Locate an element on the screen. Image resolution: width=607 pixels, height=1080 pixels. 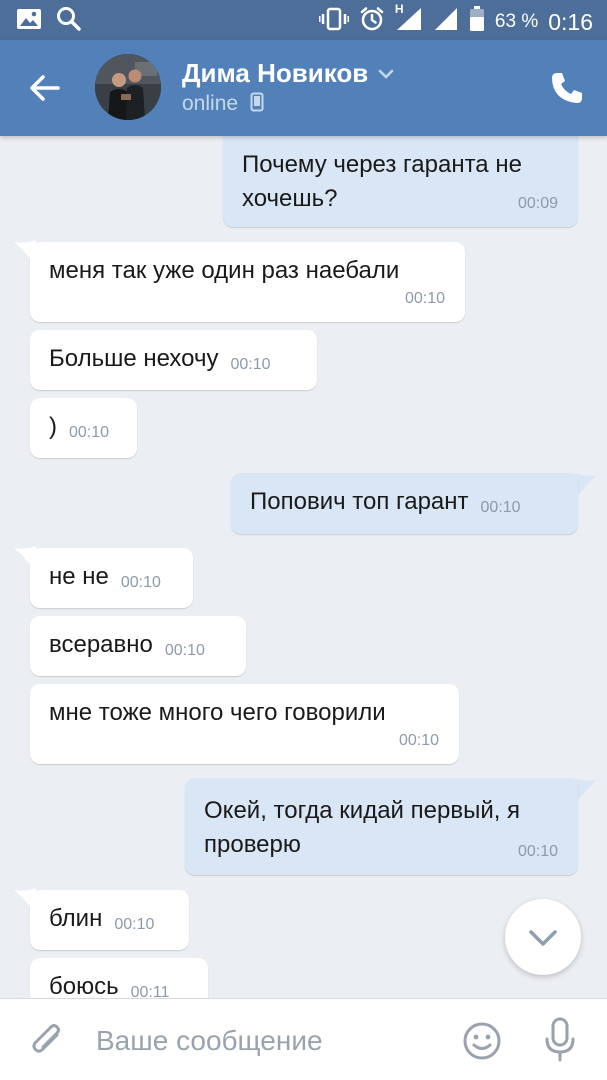
message-incoming: ) 00:10 is located at coordinates (83, 428).